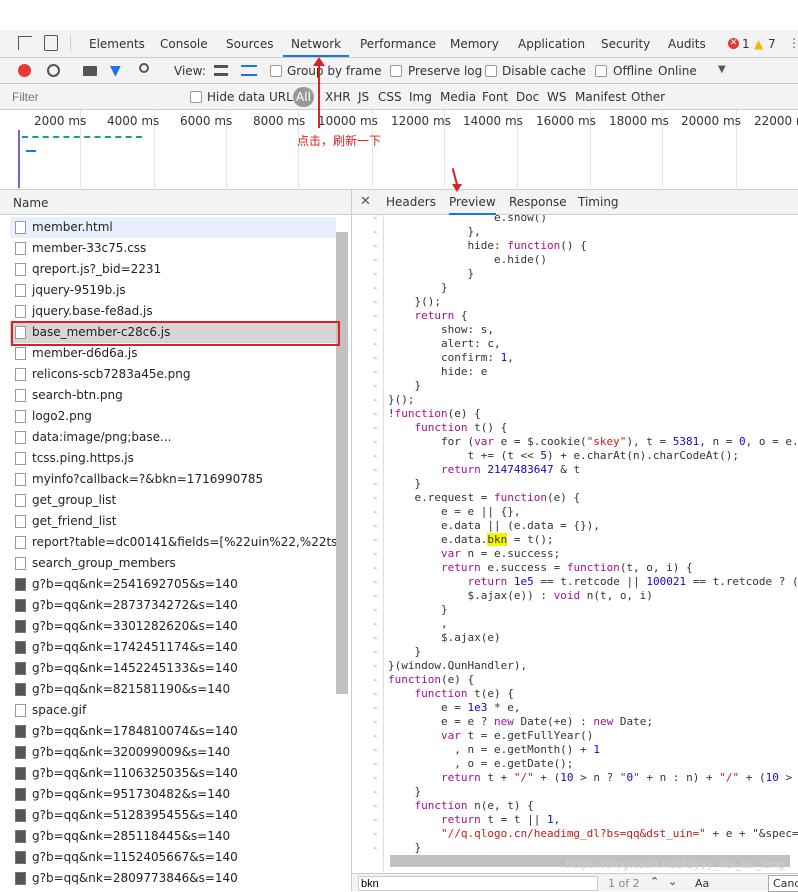 This screenshot has height=892, width=798. I want to click on code-line: }(window.QunHandler),, so click(458, 665).